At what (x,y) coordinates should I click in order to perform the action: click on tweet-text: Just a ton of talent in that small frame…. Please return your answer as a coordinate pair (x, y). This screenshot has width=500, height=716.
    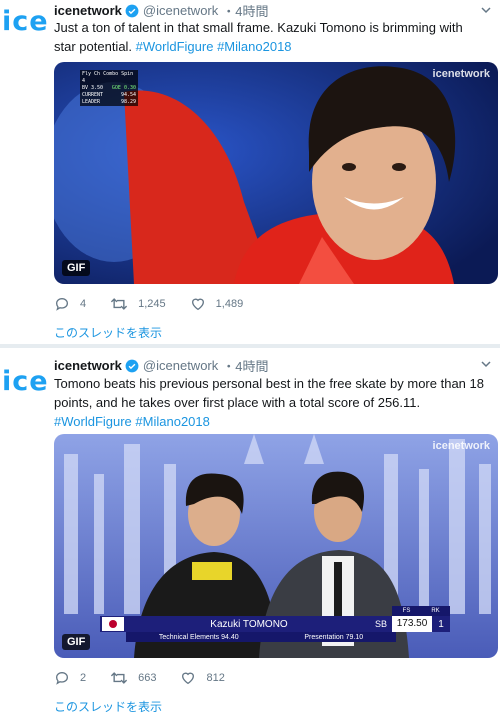
    Looking at the image, I should click on (270, 37).